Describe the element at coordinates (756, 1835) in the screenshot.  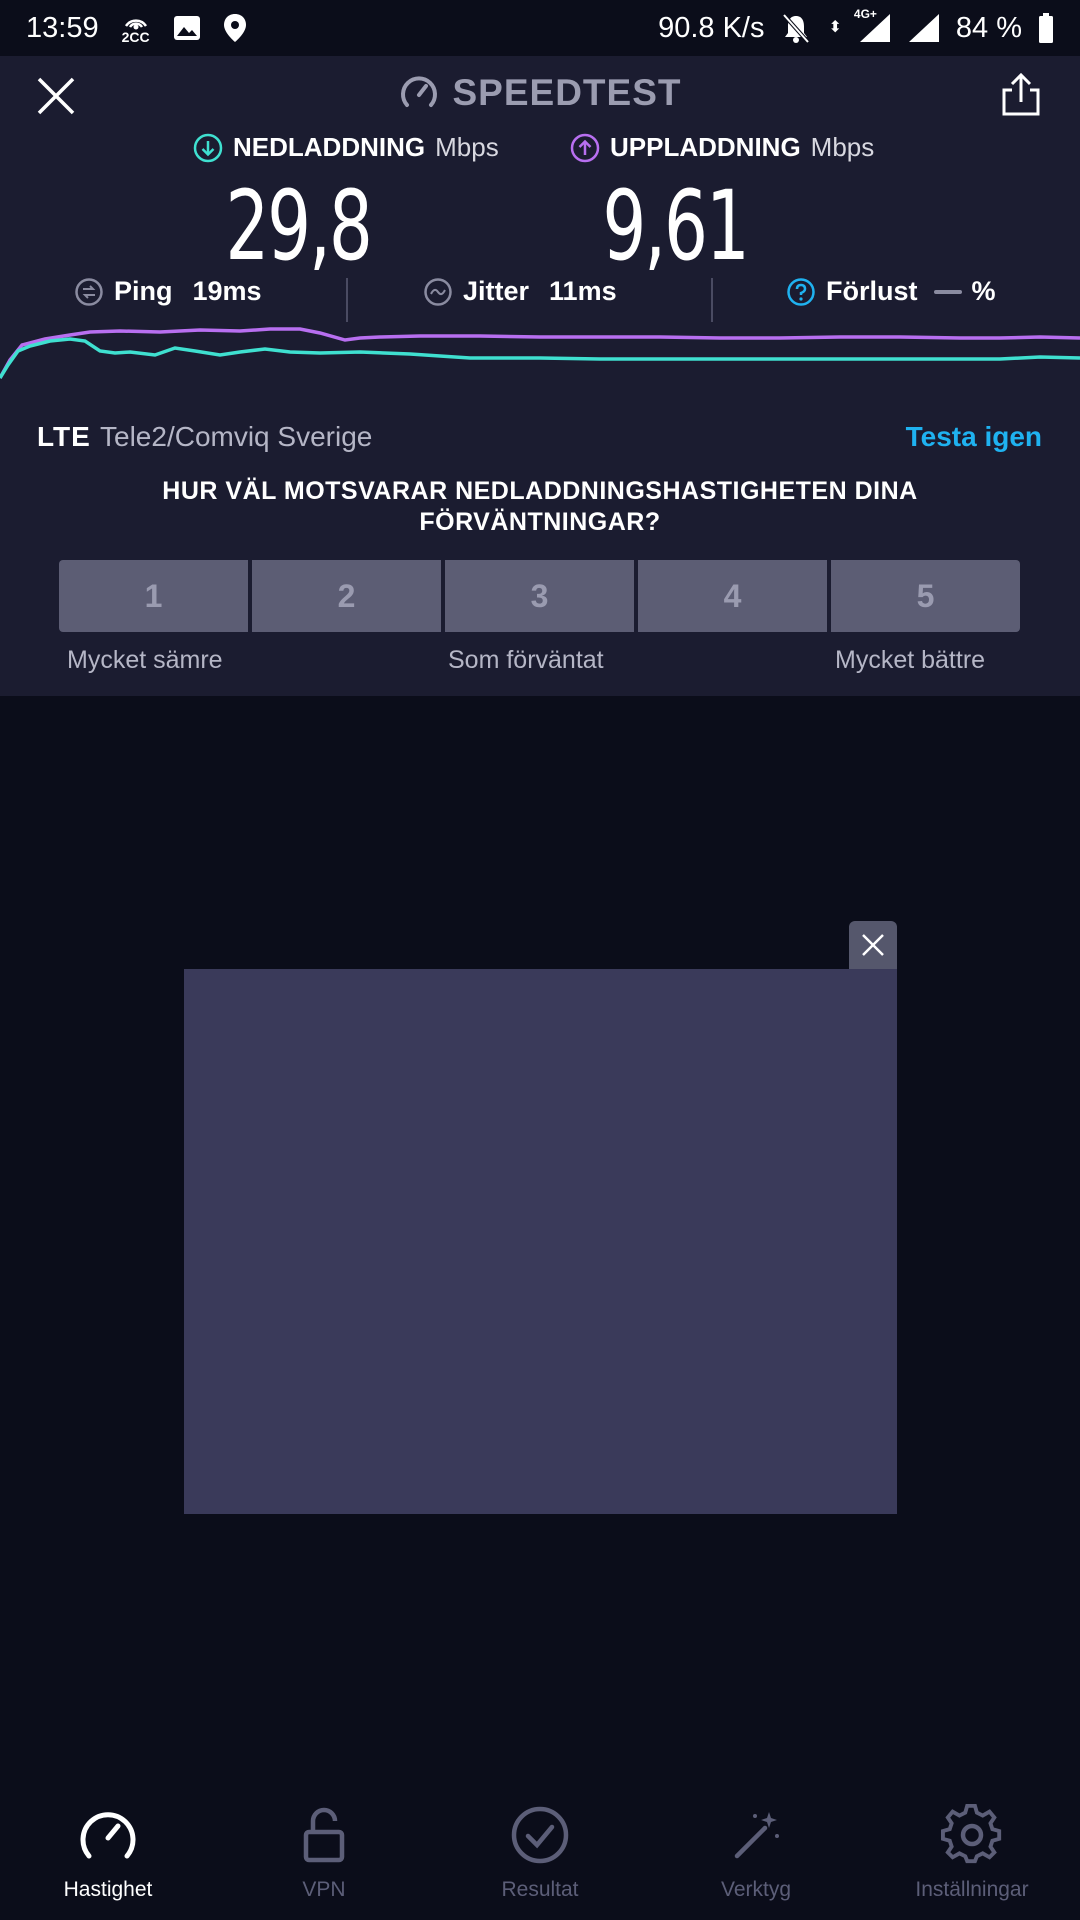
I see `magic-wand-icon` at that location.